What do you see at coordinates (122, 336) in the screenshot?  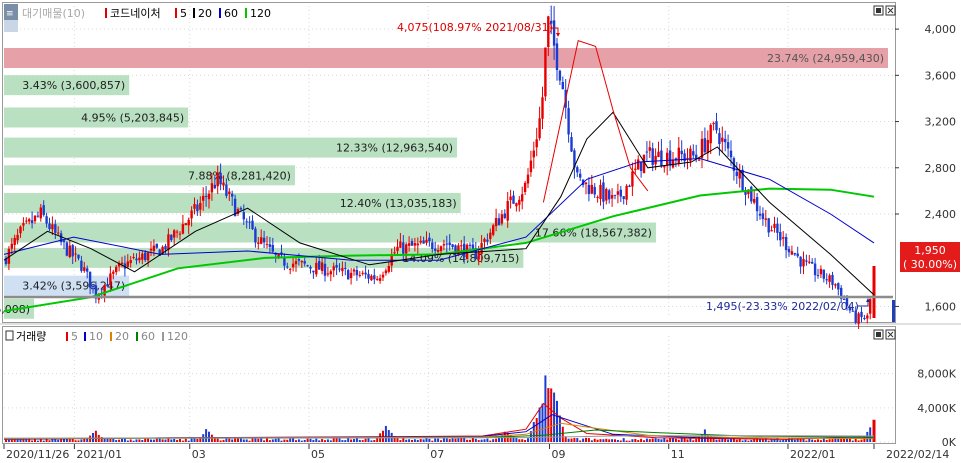 I see `volume-ma-legend-label: 20` at bounding box center [122, 336].